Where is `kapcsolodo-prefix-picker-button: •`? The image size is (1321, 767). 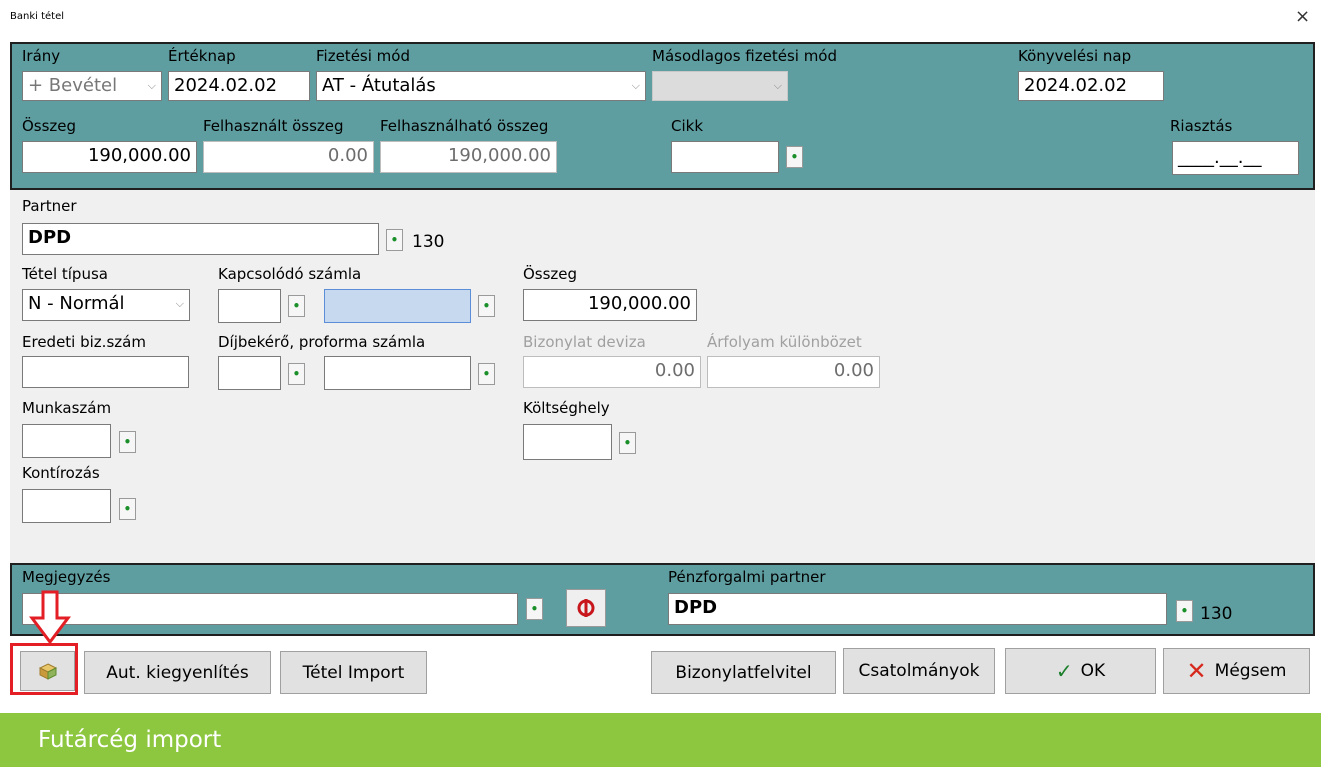
kapcsolodo-prefix-picker-button: • is located at coordinates (296, 306).